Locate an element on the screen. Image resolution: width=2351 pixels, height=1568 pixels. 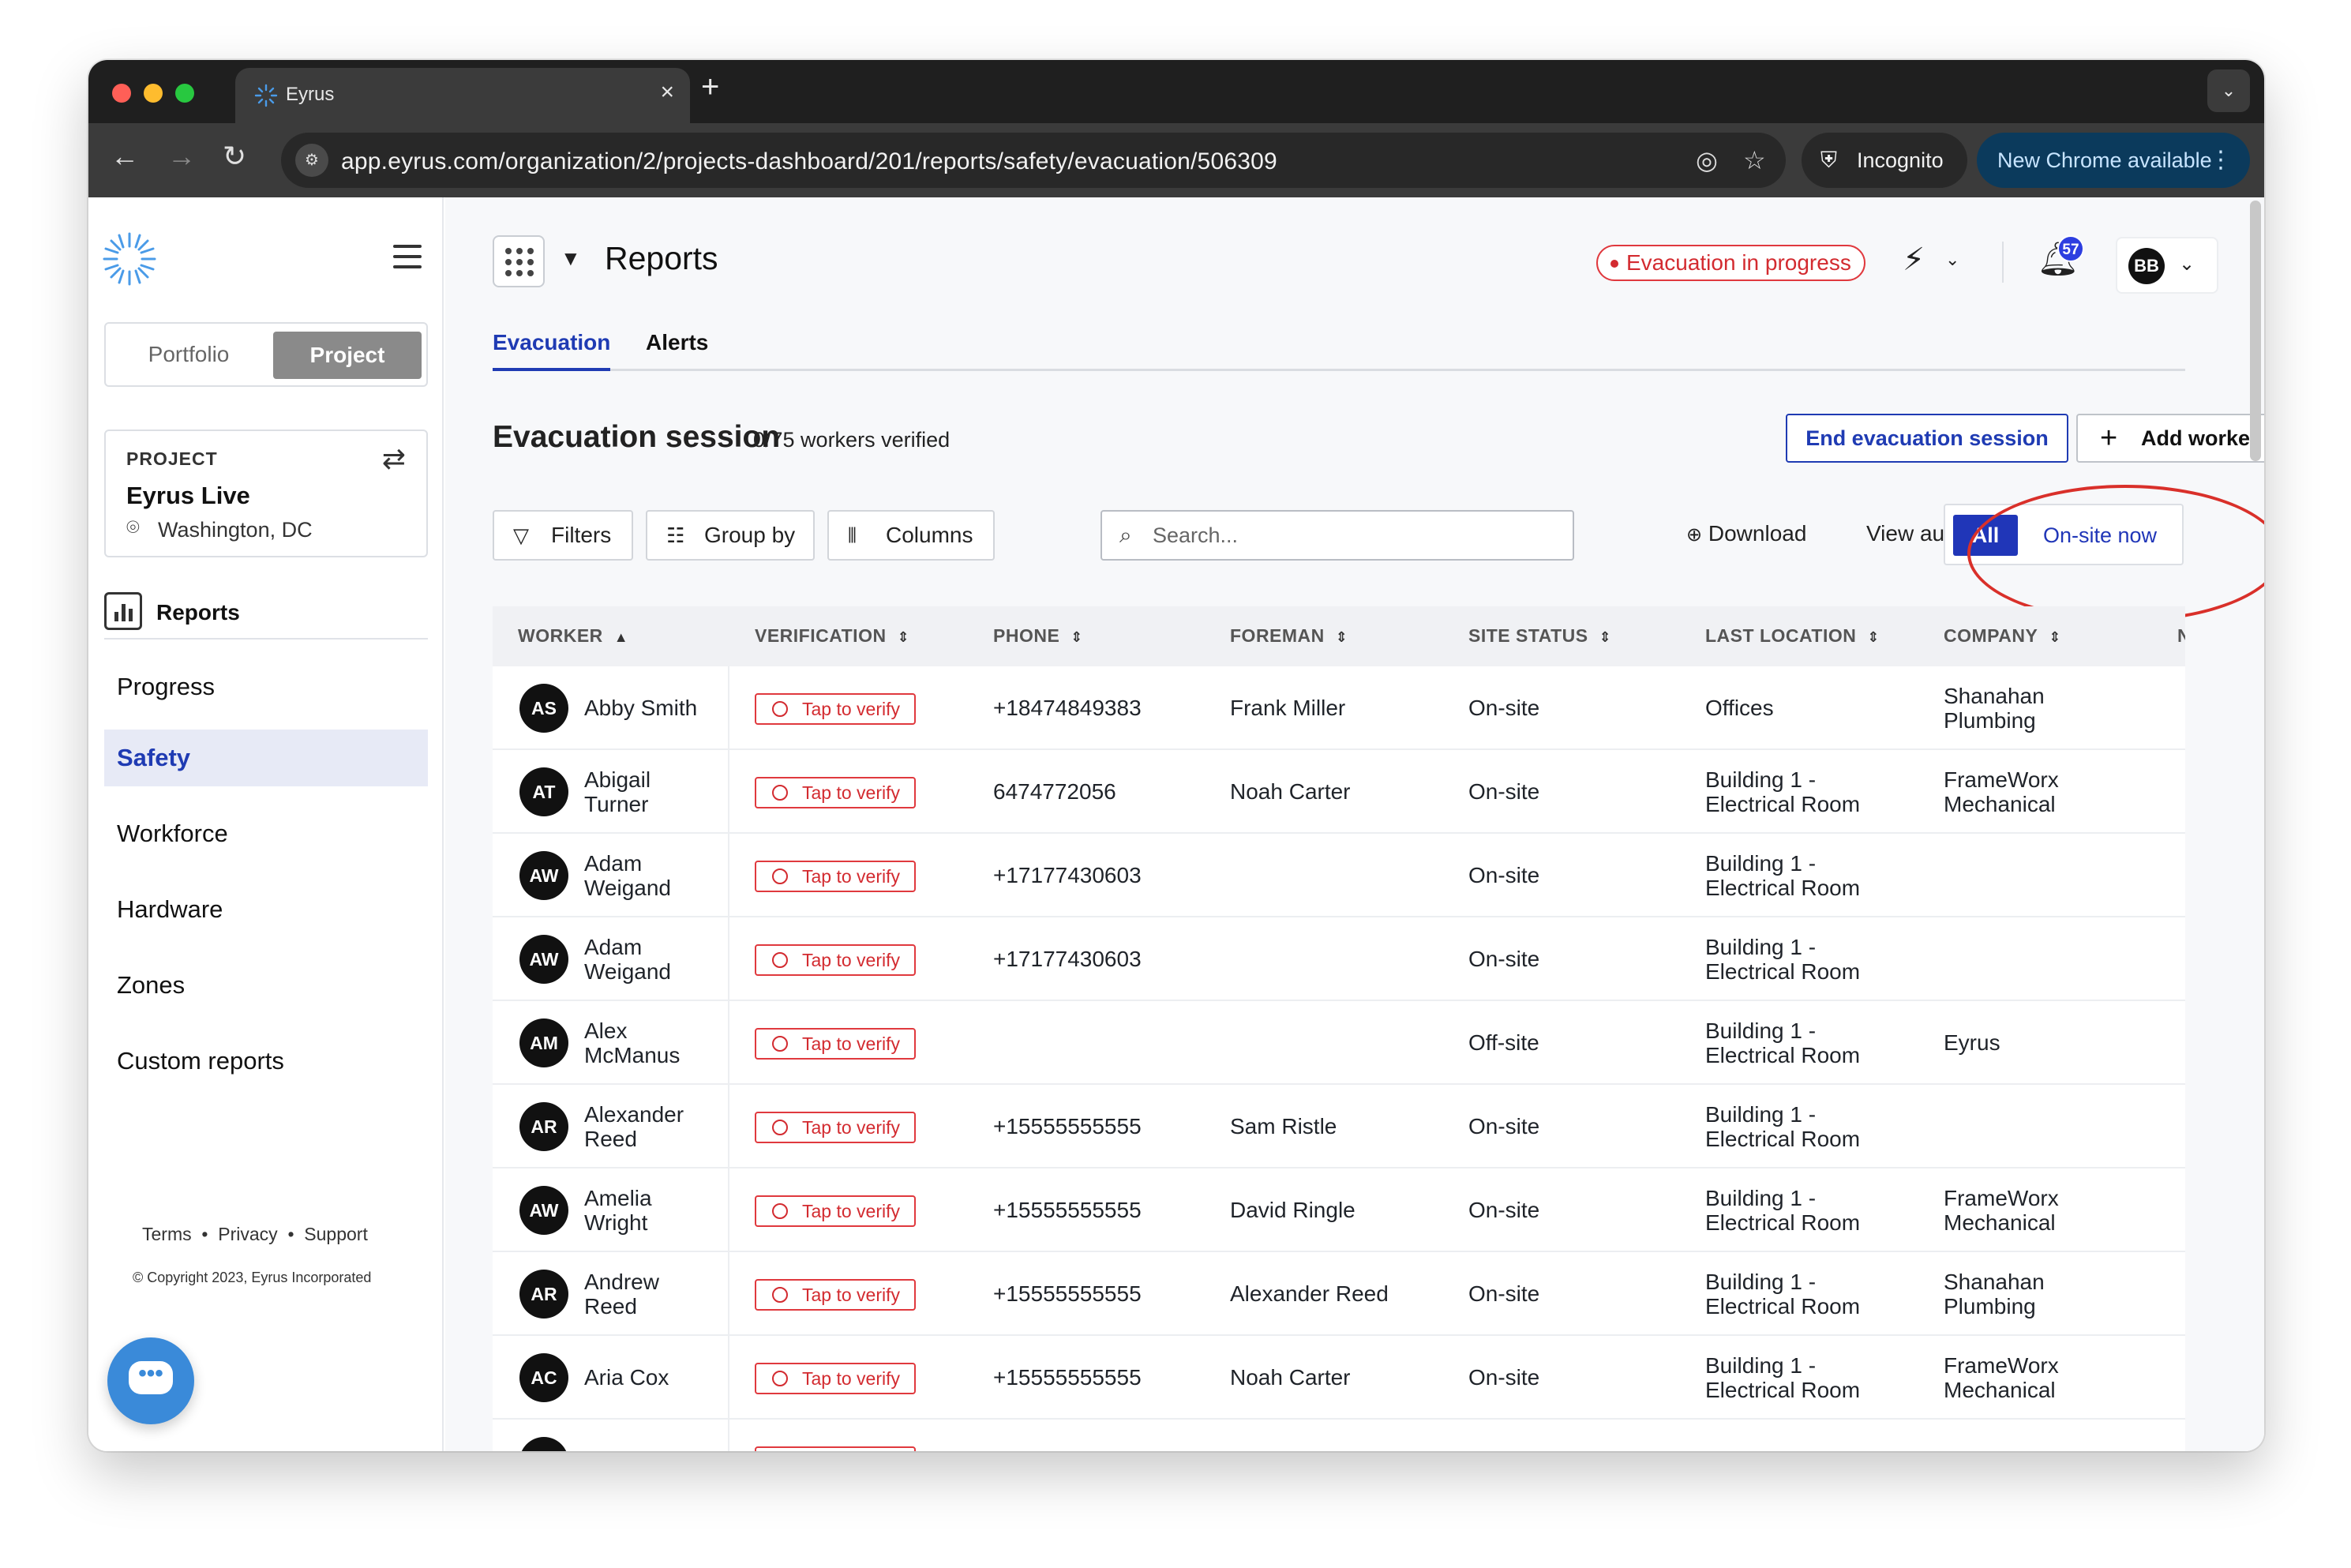
column-divider is located at coordinates (728, 1126).